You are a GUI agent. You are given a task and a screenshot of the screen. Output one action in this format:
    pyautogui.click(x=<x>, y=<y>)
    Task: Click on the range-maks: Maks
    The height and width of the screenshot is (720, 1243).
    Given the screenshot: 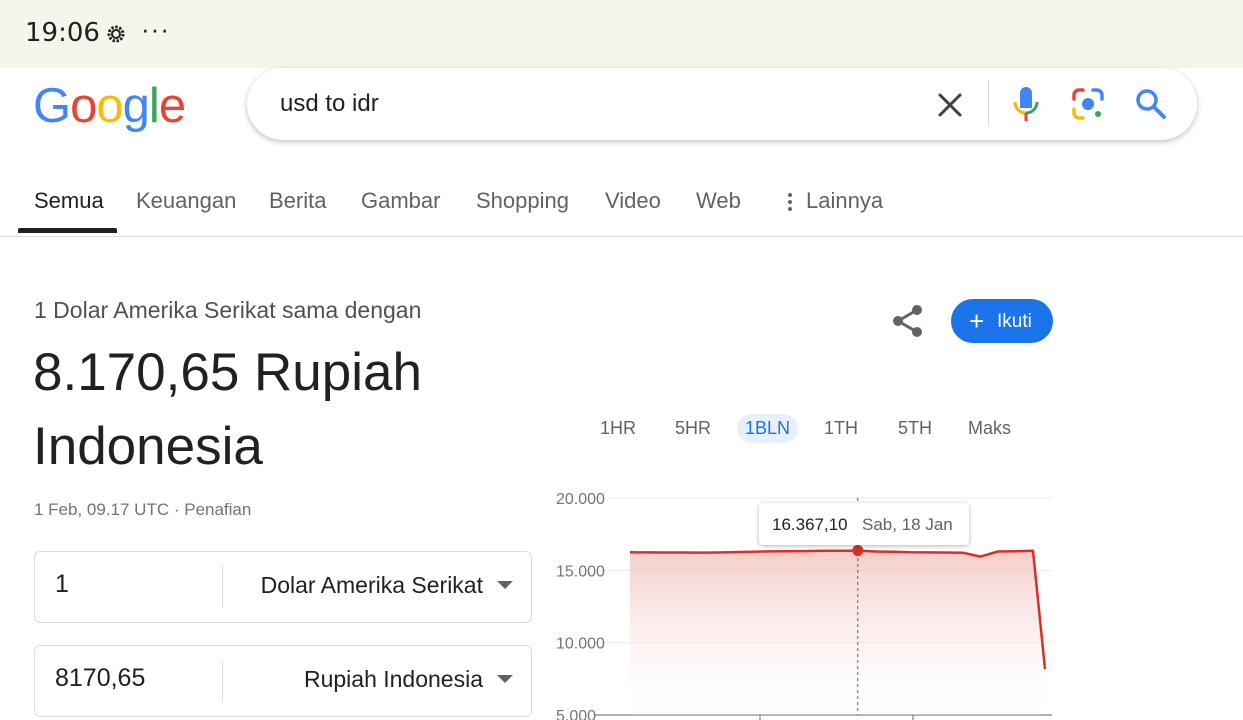 What is the action you would take?
    pyautogui.click(x=989, y=428)
    